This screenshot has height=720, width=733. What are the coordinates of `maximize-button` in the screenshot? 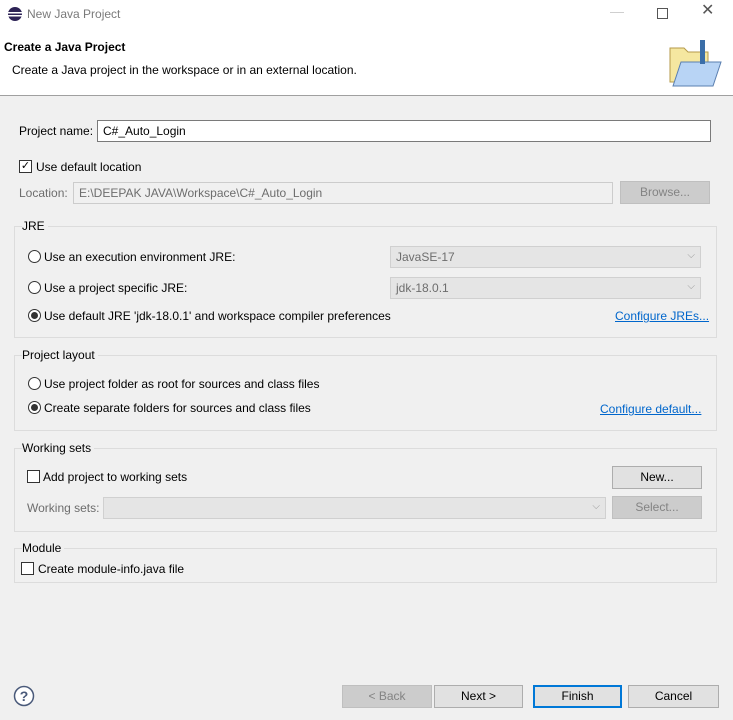 It's located at (662, 13).